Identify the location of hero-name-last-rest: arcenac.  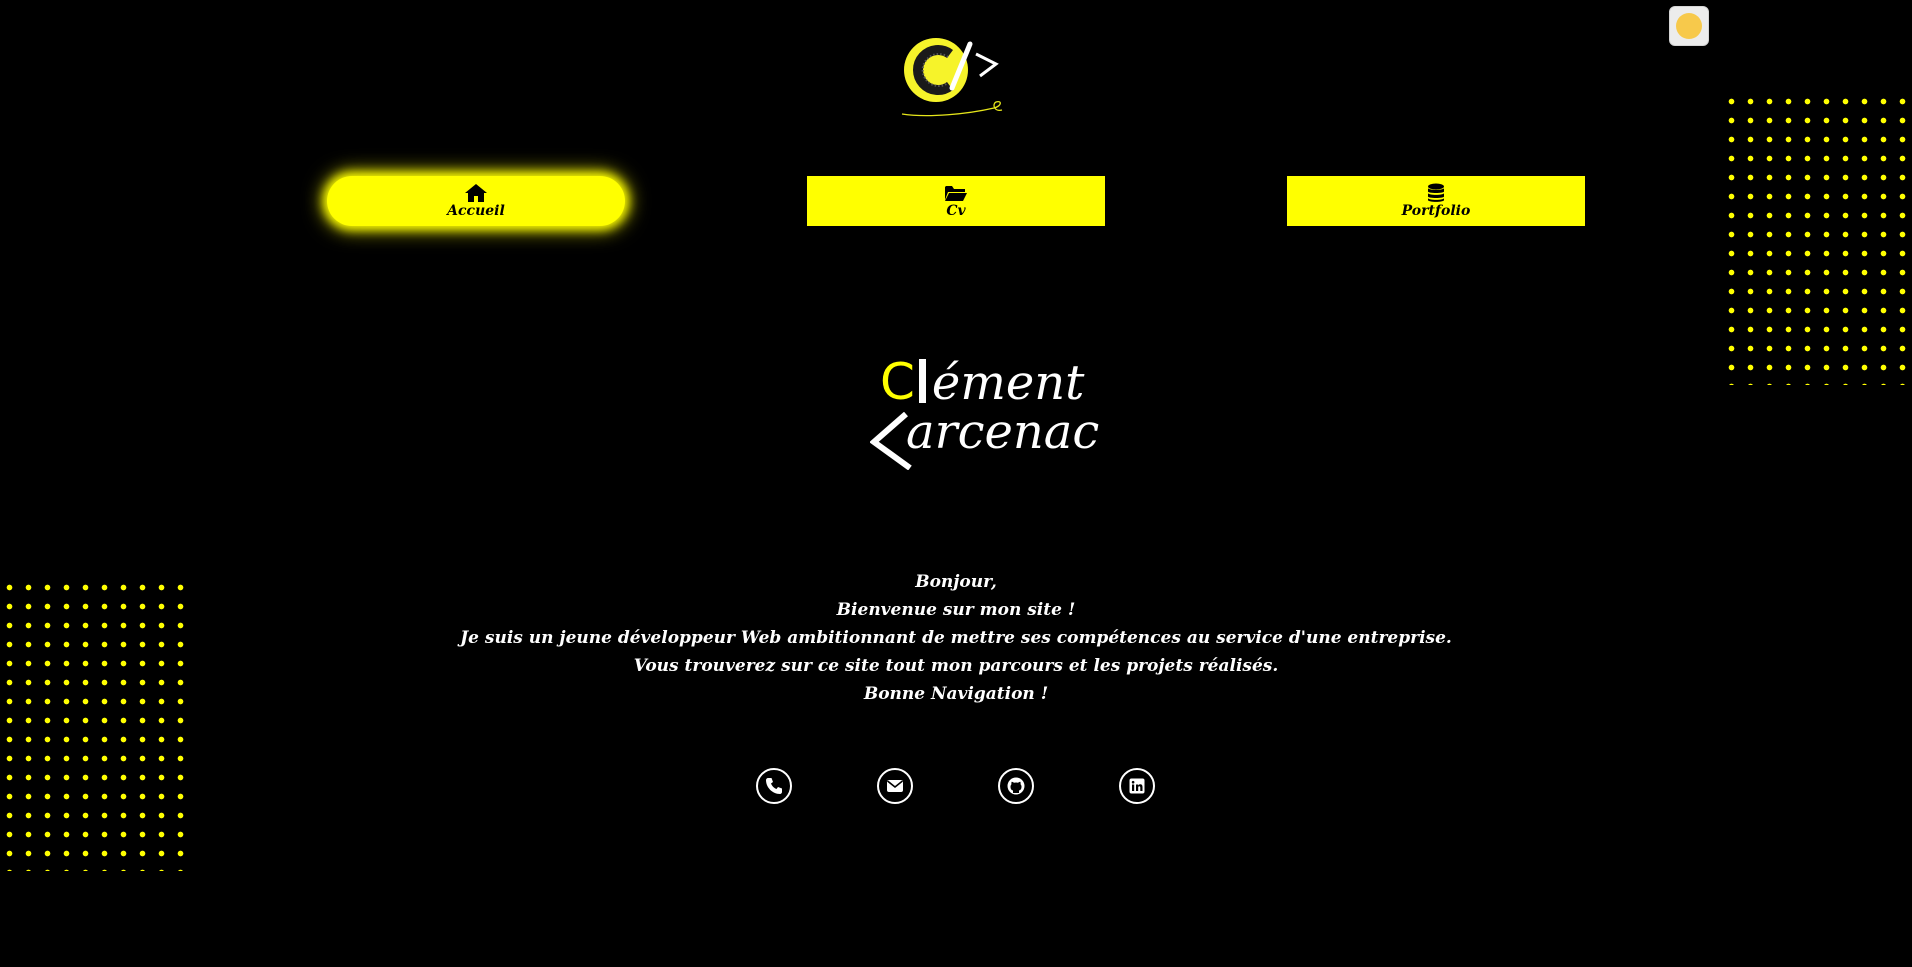
(1003, 432).